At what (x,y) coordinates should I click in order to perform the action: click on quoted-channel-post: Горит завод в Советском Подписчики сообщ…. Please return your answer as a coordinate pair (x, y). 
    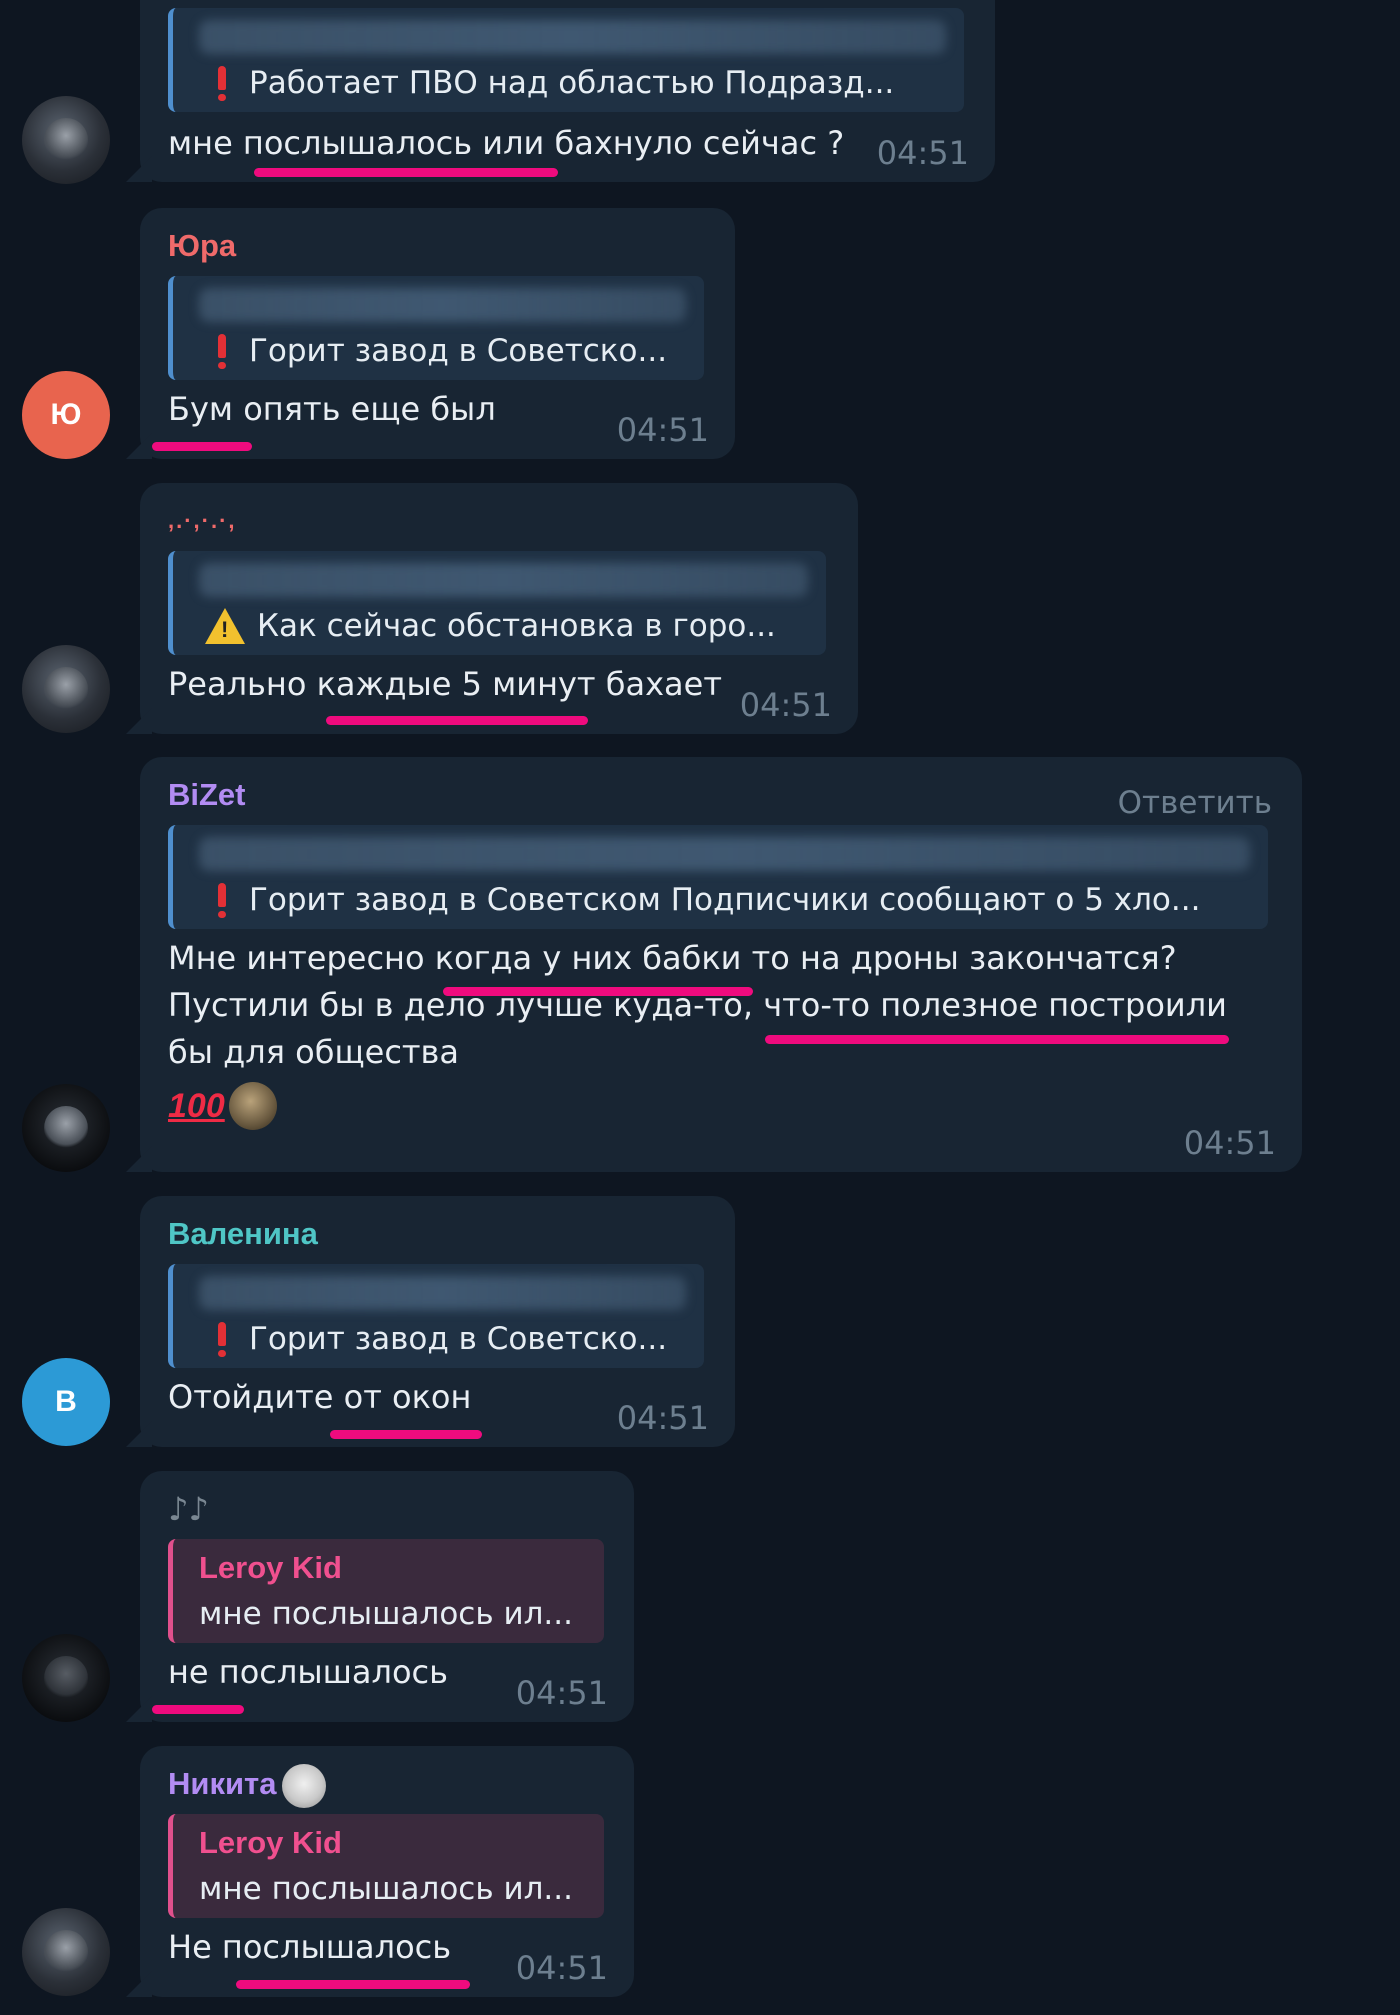
    Looking at the image, I should click on (718, 877).